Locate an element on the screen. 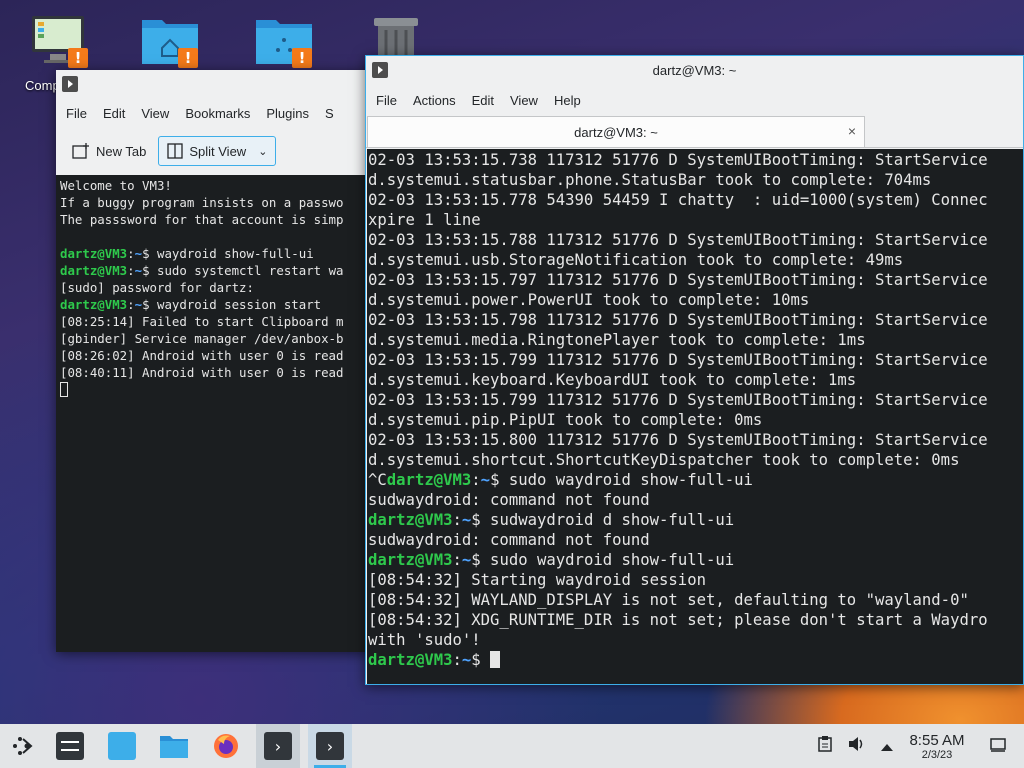 This screenshot has height=768, width=1024. konsole-task-1: › is located at coordinates (278, 746).